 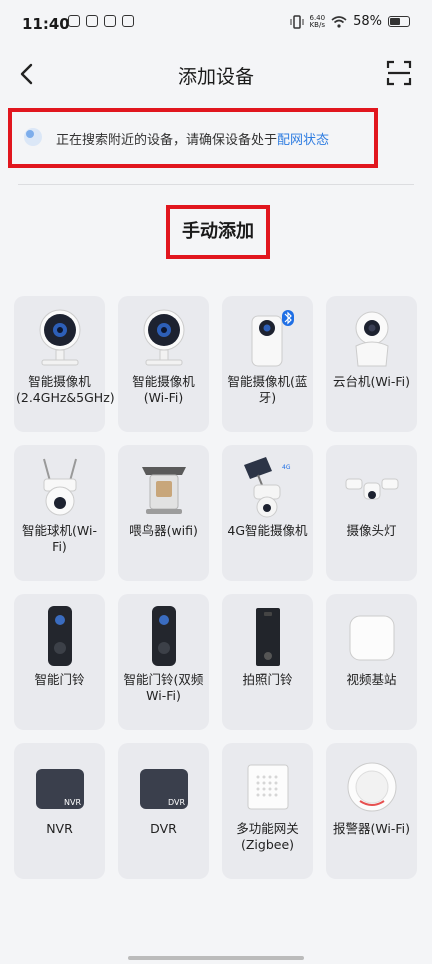 I want to click on dome-camera-icon, so click(x=59, y=487).